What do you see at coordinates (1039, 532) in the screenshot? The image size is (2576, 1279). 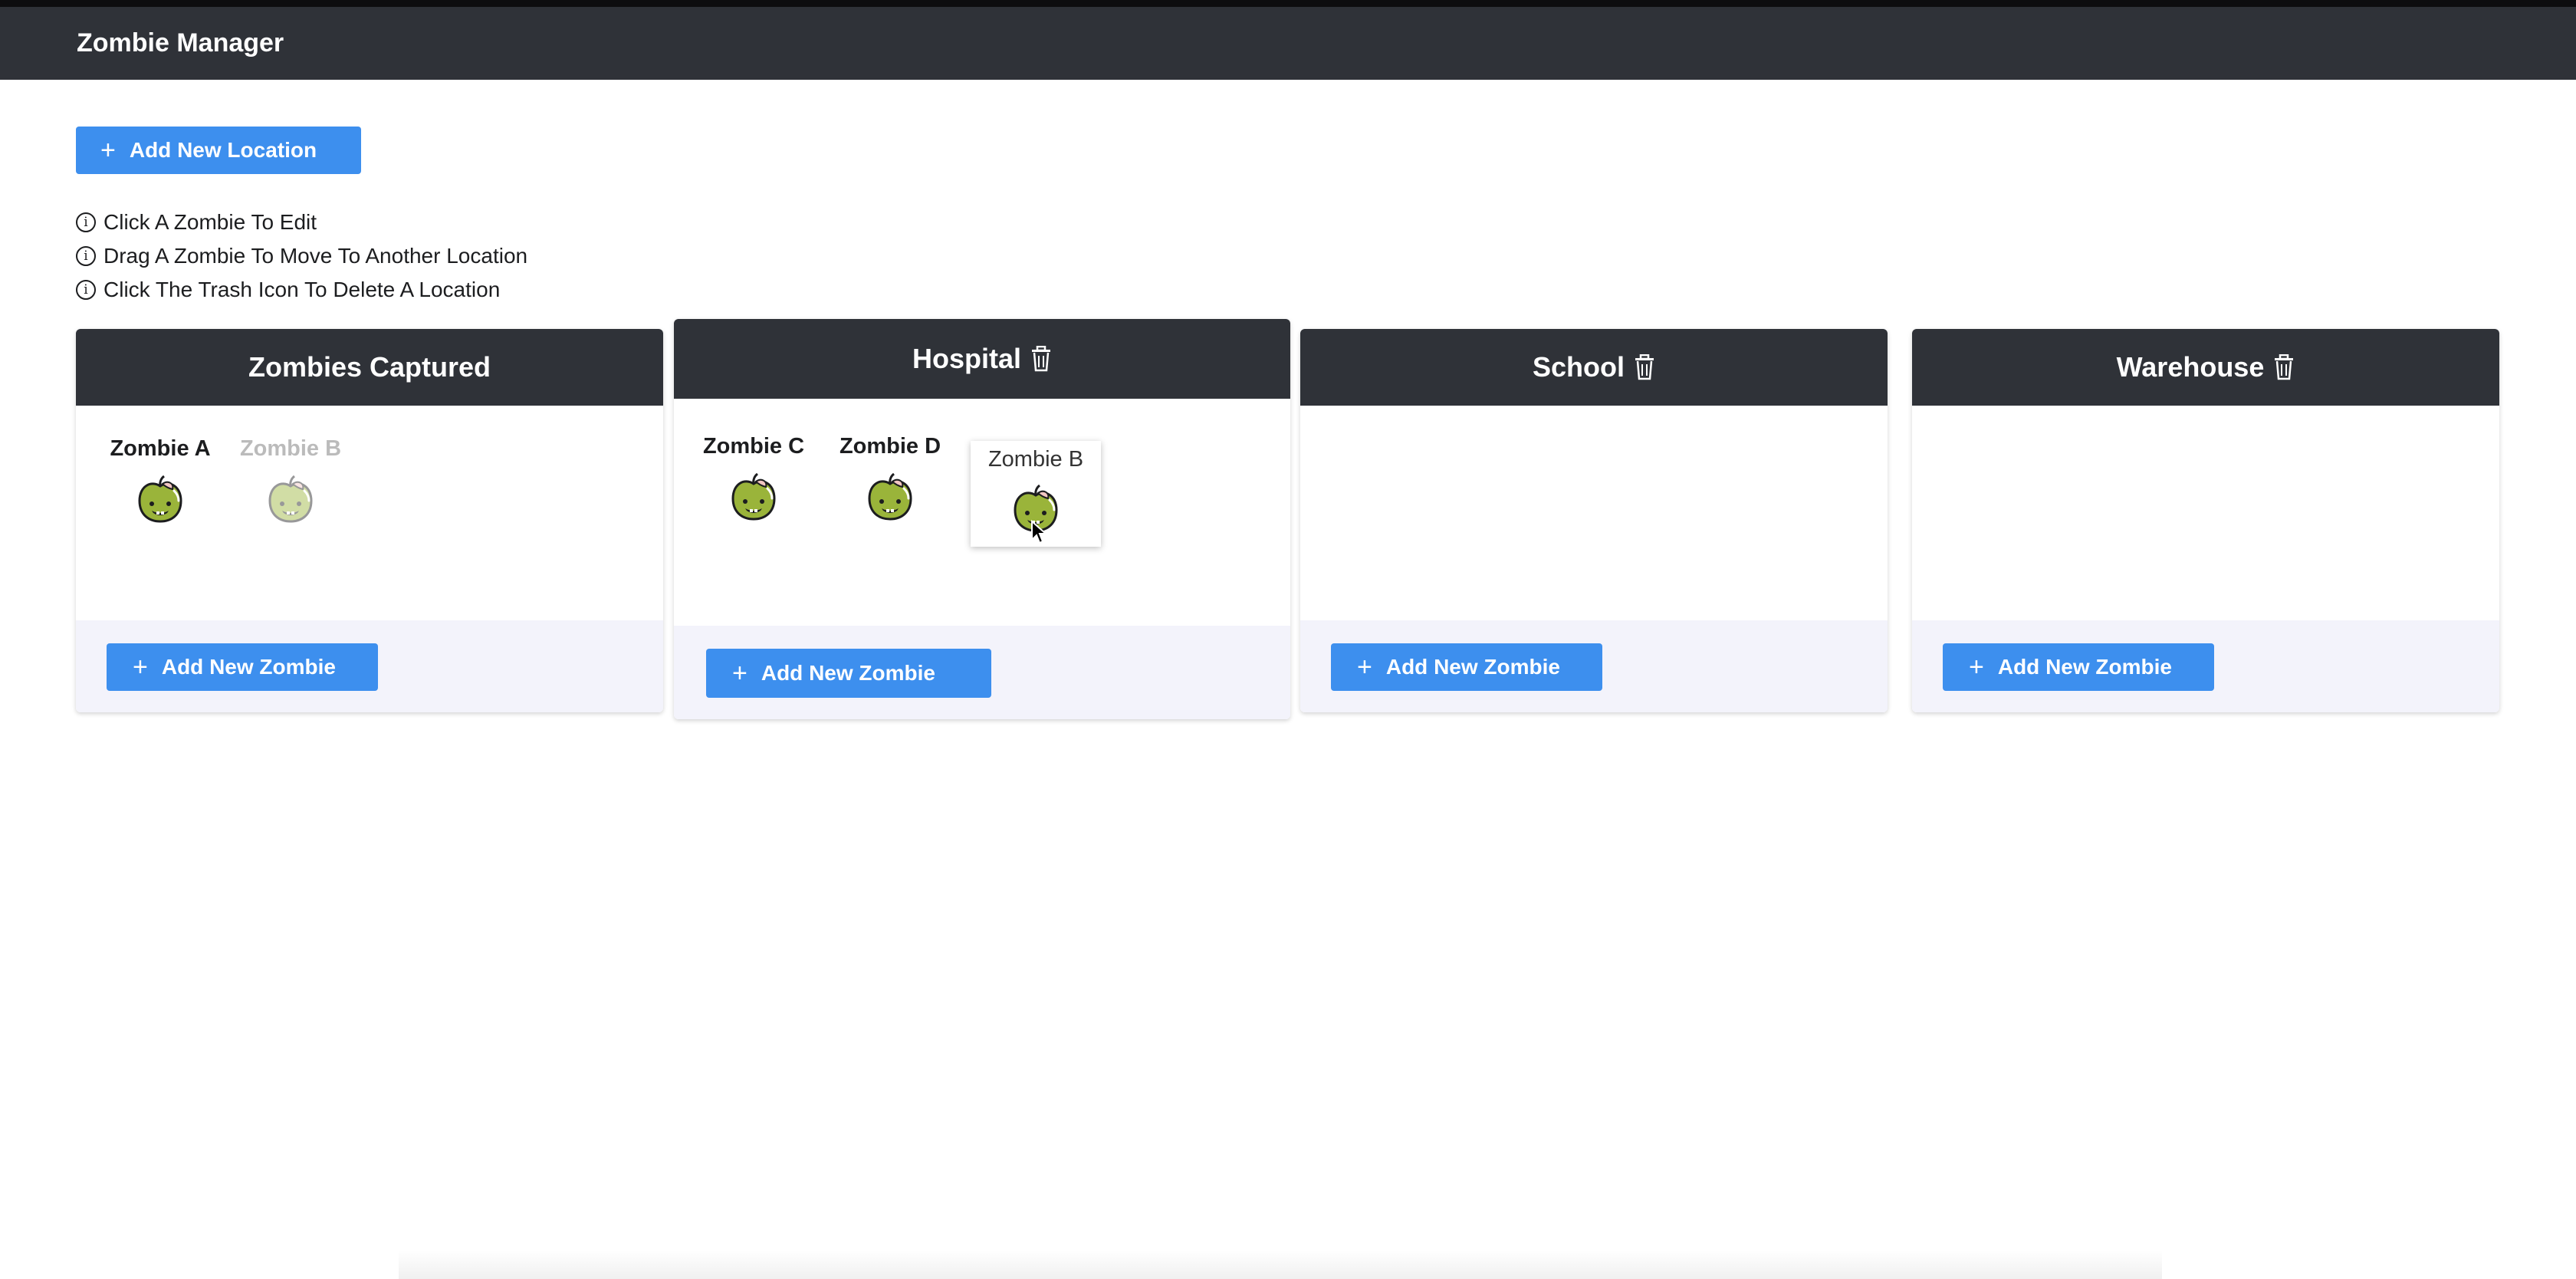 I see `mouse-cursor-icon` at bounding box center [1039, 532].